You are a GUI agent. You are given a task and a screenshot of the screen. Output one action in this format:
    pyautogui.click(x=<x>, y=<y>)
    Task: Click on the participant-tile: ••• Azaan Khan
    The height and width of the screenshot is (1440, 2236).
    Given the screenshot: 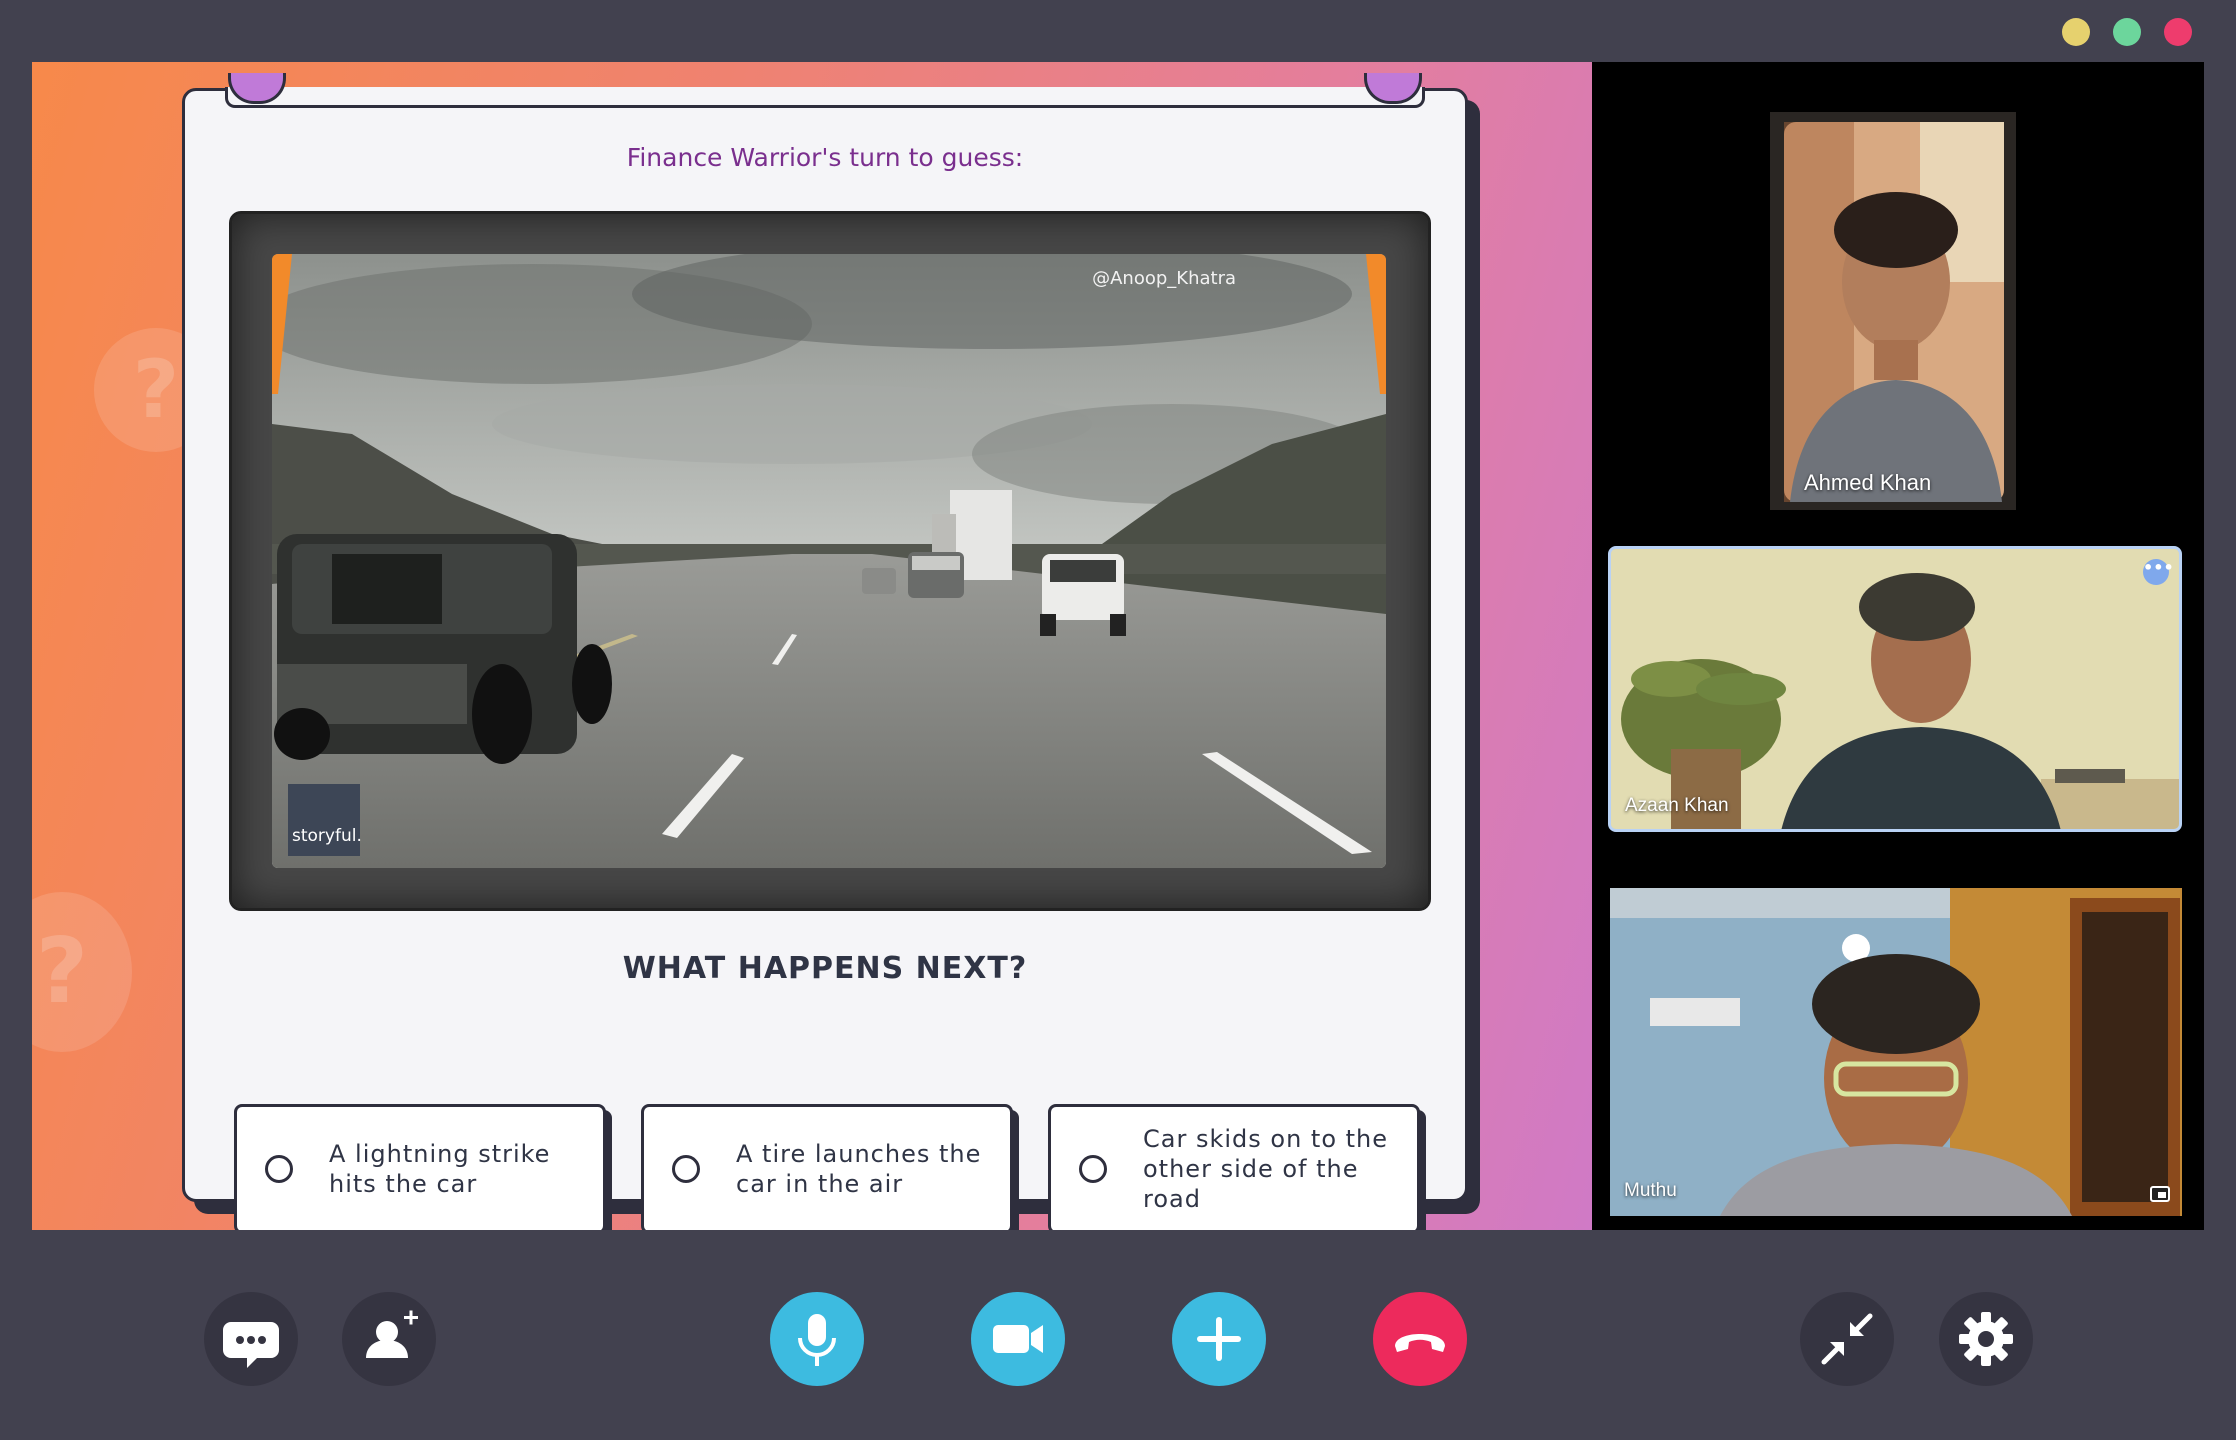 What is the action you would take?
    pyautogui.click(x=1895, y=689)
    